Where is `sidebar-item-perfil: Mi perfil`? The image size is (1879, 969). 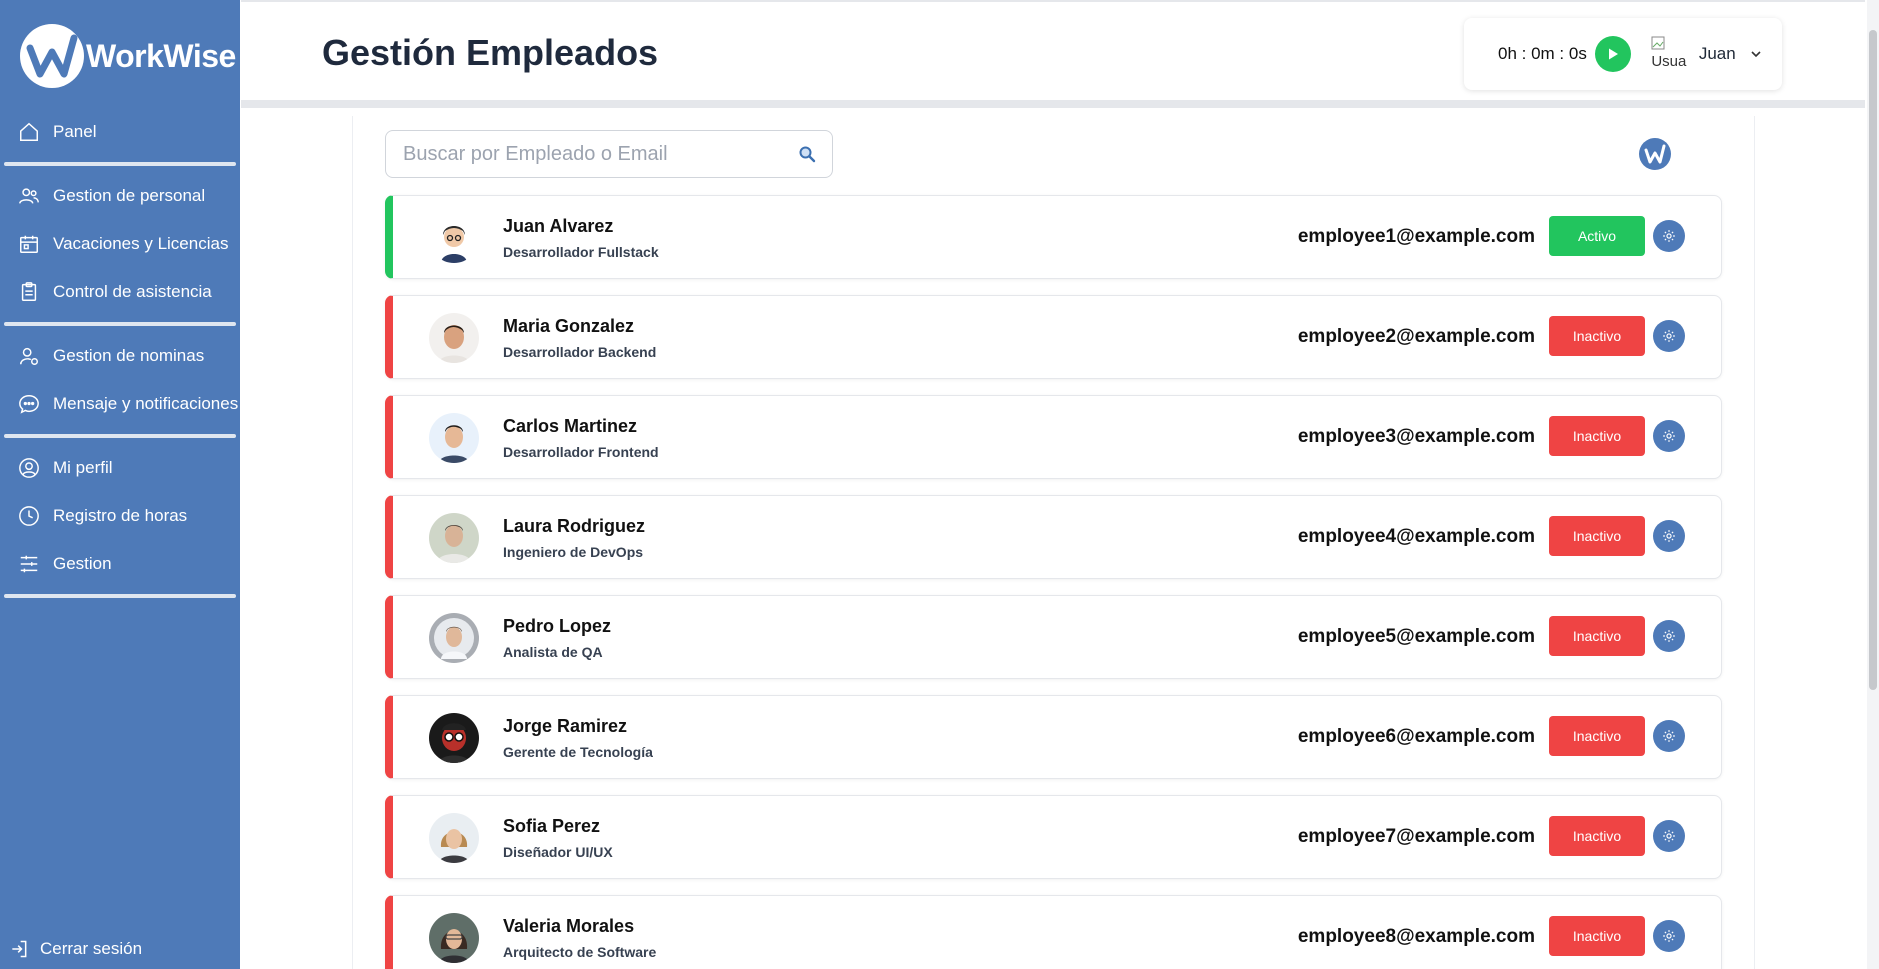 sidebar-item-perfil: Mi perfil is located at coordinates (120, 468).